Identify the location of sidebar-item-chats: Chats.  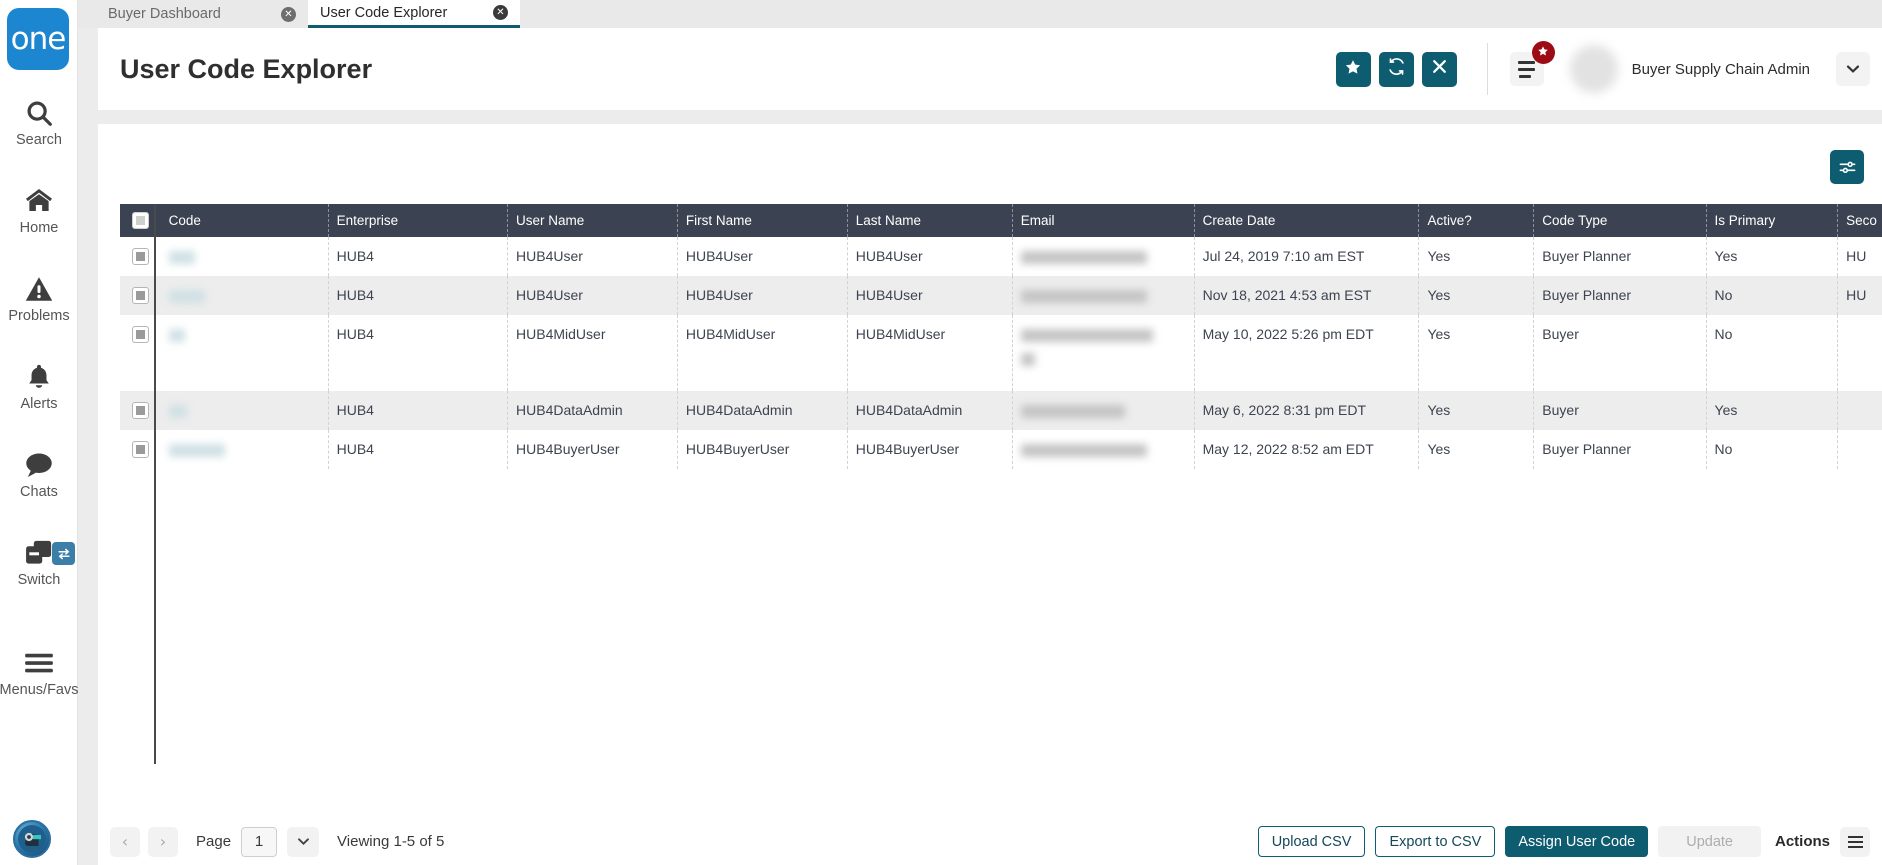
(39, 485).